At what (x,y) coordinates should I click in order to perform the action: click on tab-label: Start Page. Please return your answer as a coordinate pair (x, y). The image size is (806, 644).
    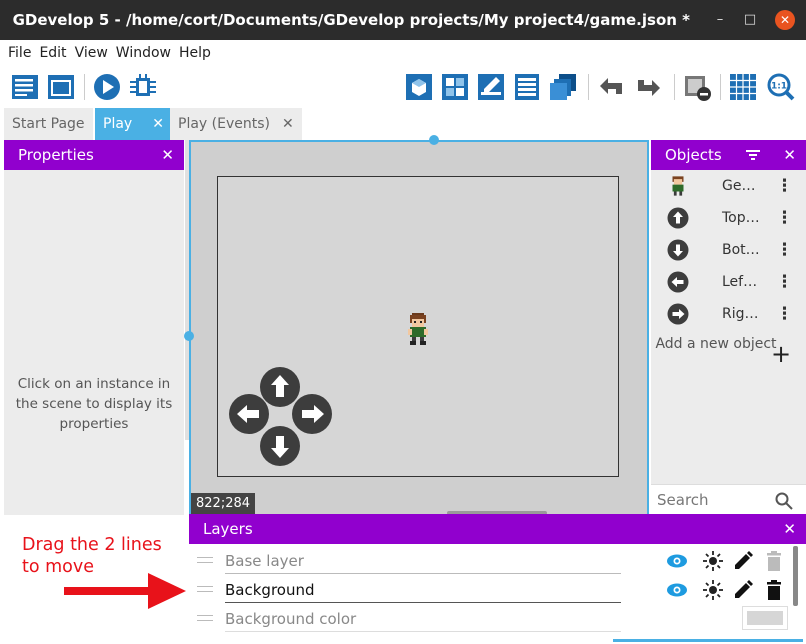
    Looking at the image, I should click on (48, 124).